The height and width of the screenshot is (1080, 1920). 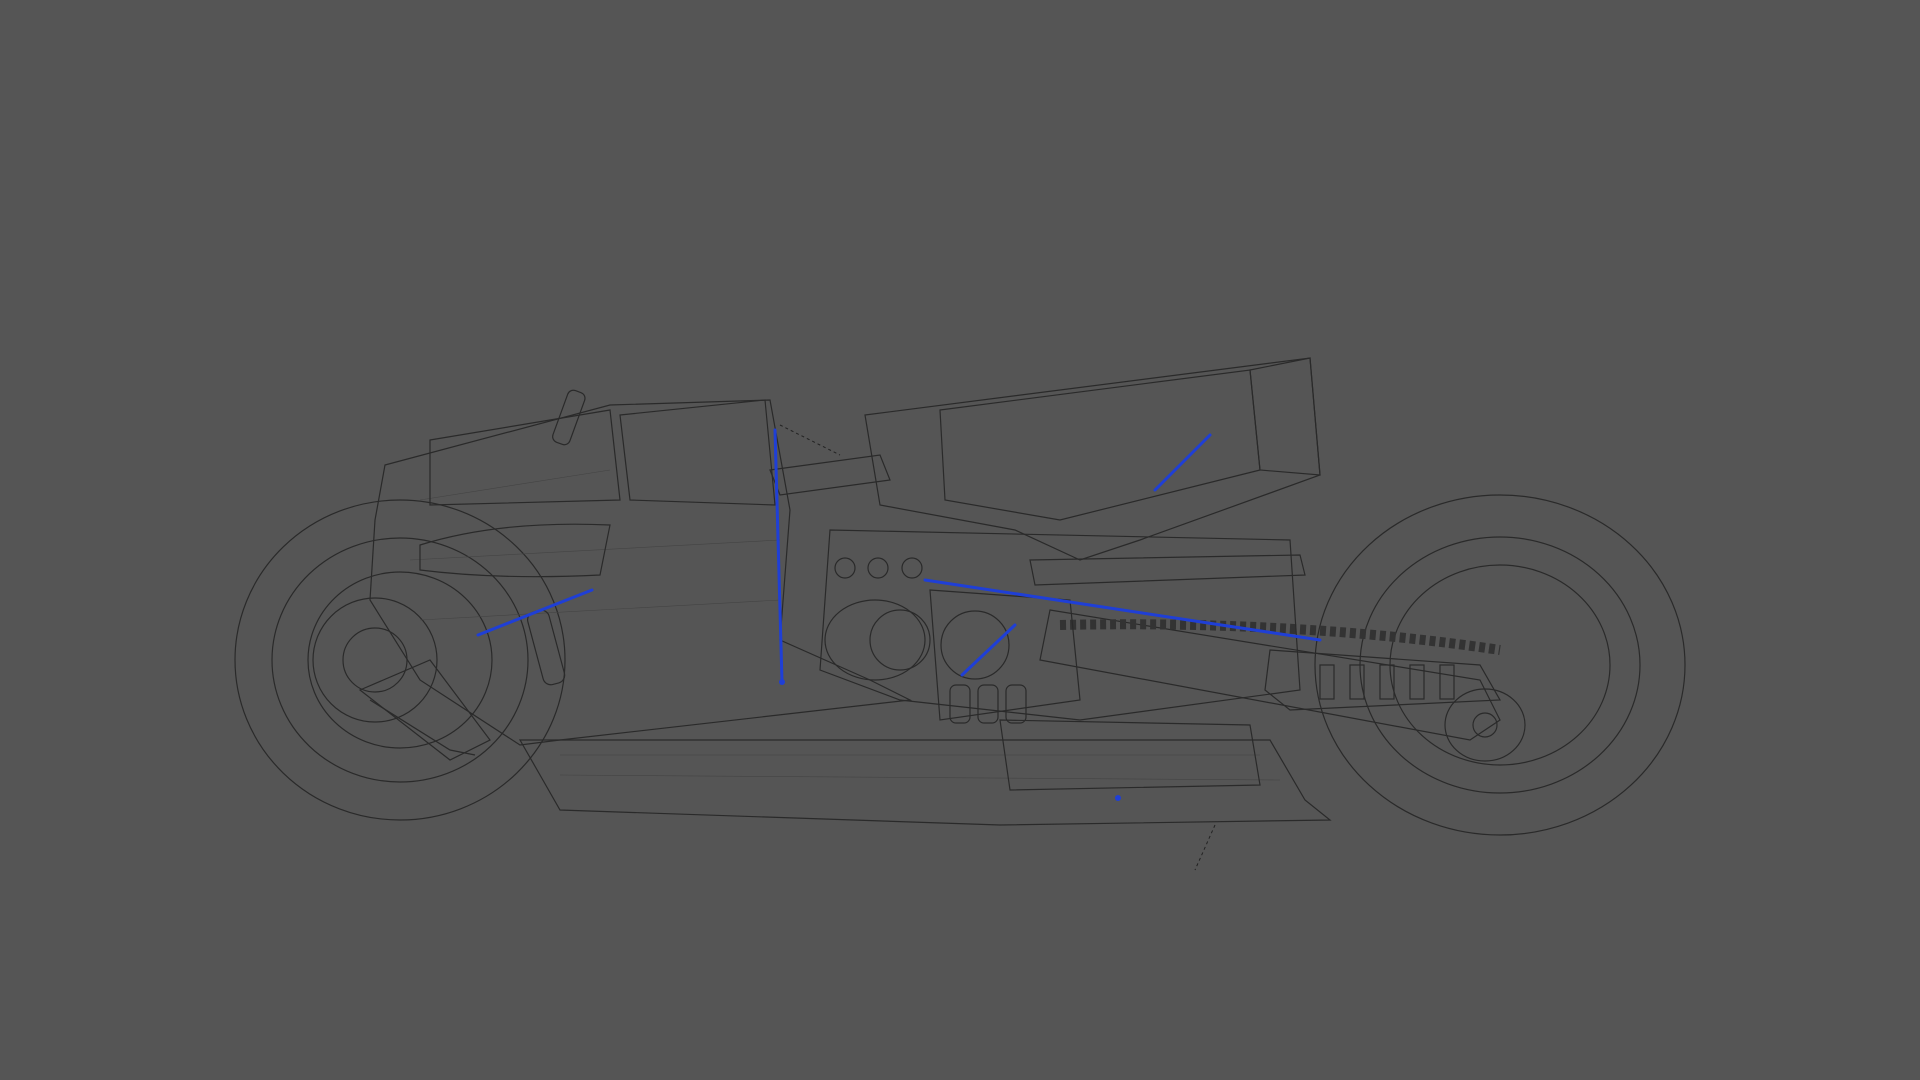 What do you see at coordinates (641, 572) in the screenshot?
I see `front-fairing` at bounding box center [641, 572].